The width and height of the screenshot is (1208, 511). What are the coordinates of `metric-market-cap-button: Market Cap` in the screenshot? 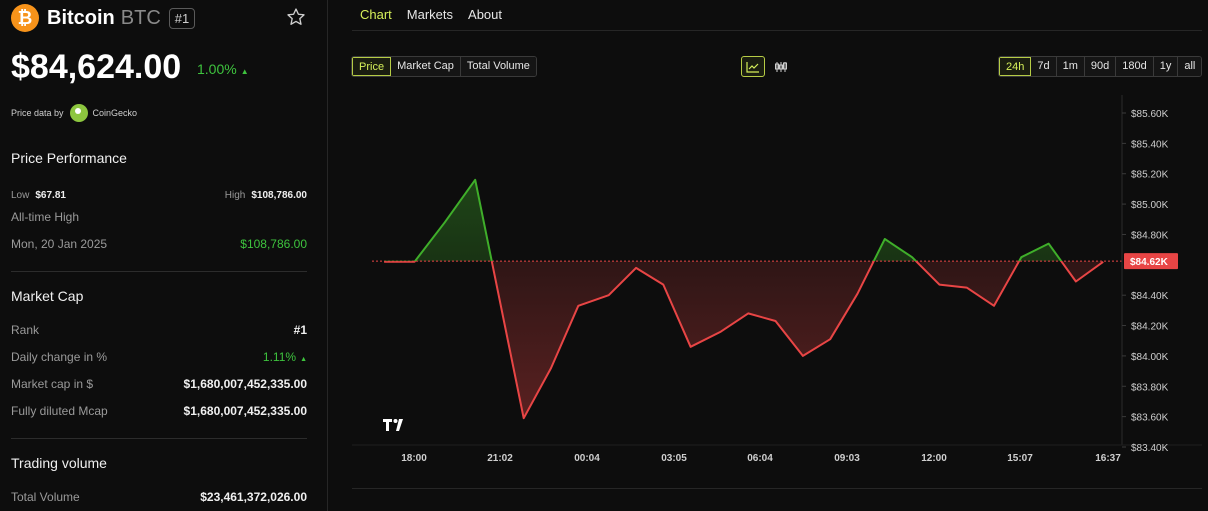 It's located at (426, 66).